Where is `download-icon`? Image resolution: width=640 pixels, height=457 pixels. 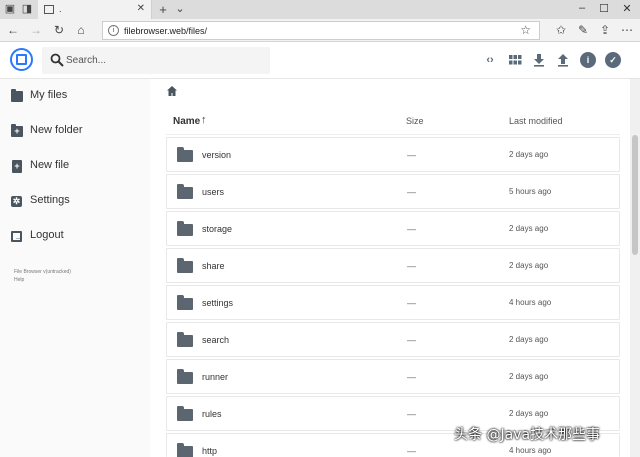 download-icon is located at coordinates (539, 60).